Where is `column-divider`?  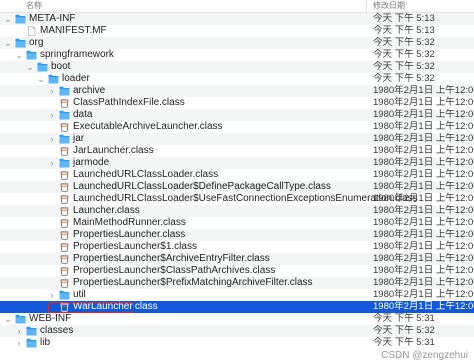
column-divider is located at coordinates (366, 6).